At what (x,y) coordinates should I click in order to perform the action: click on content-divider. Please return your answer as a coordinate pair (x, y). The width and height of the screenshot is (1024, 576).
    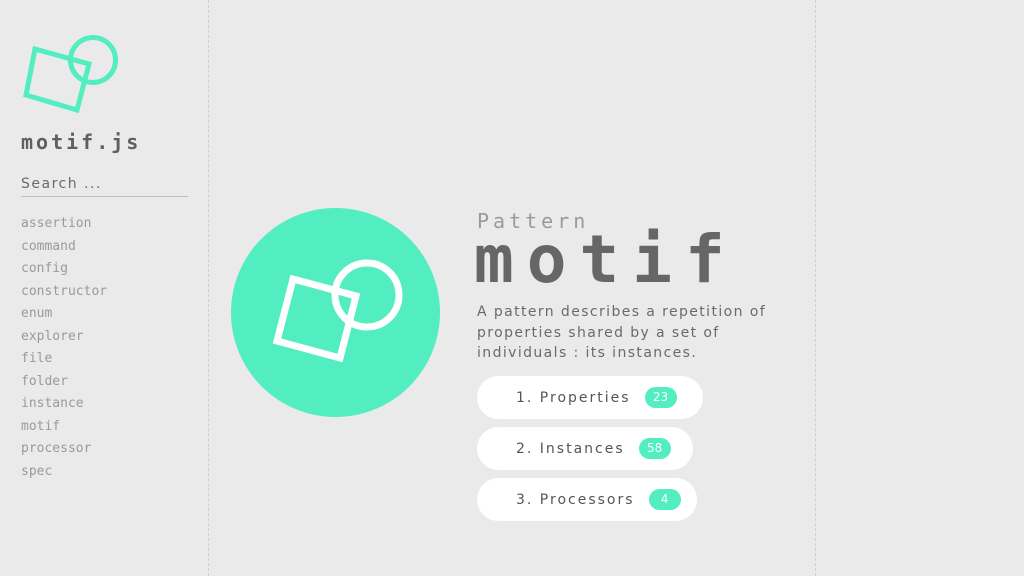
    Looking at the image, I should click on (815, 288).